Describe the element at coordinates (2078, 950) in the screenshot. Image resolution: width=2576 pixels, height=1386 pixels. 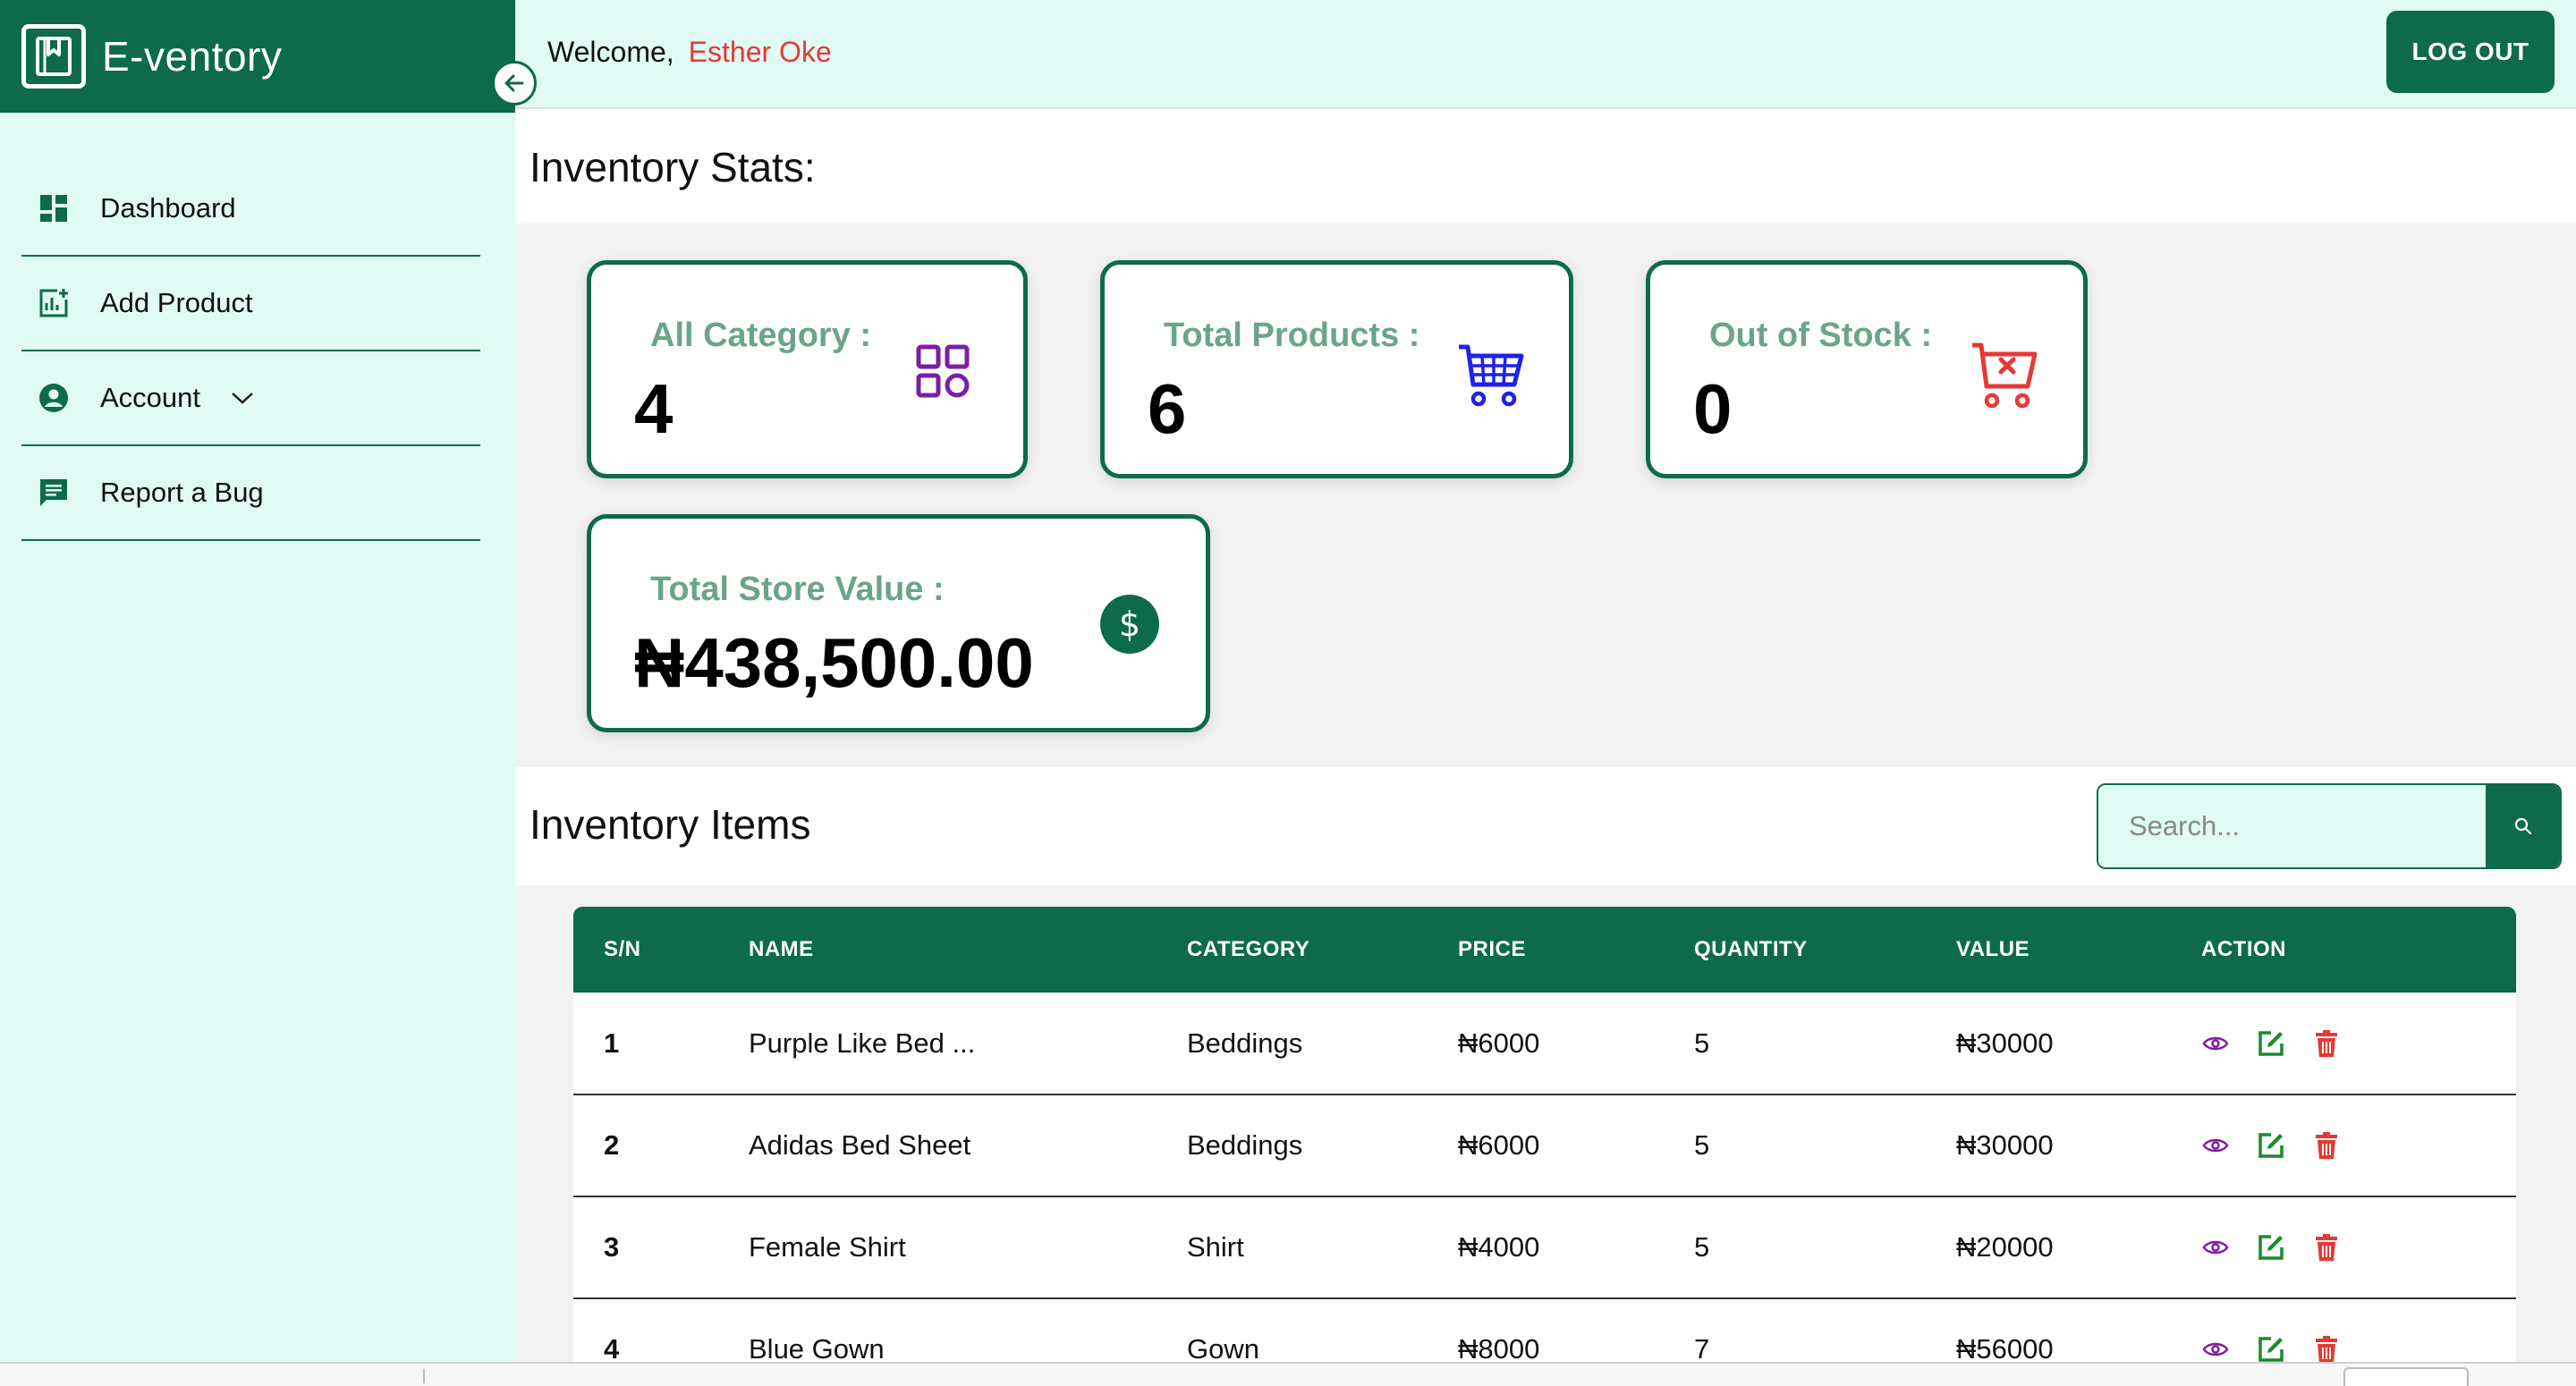
I see `column-header-value: VALUE` at that location.